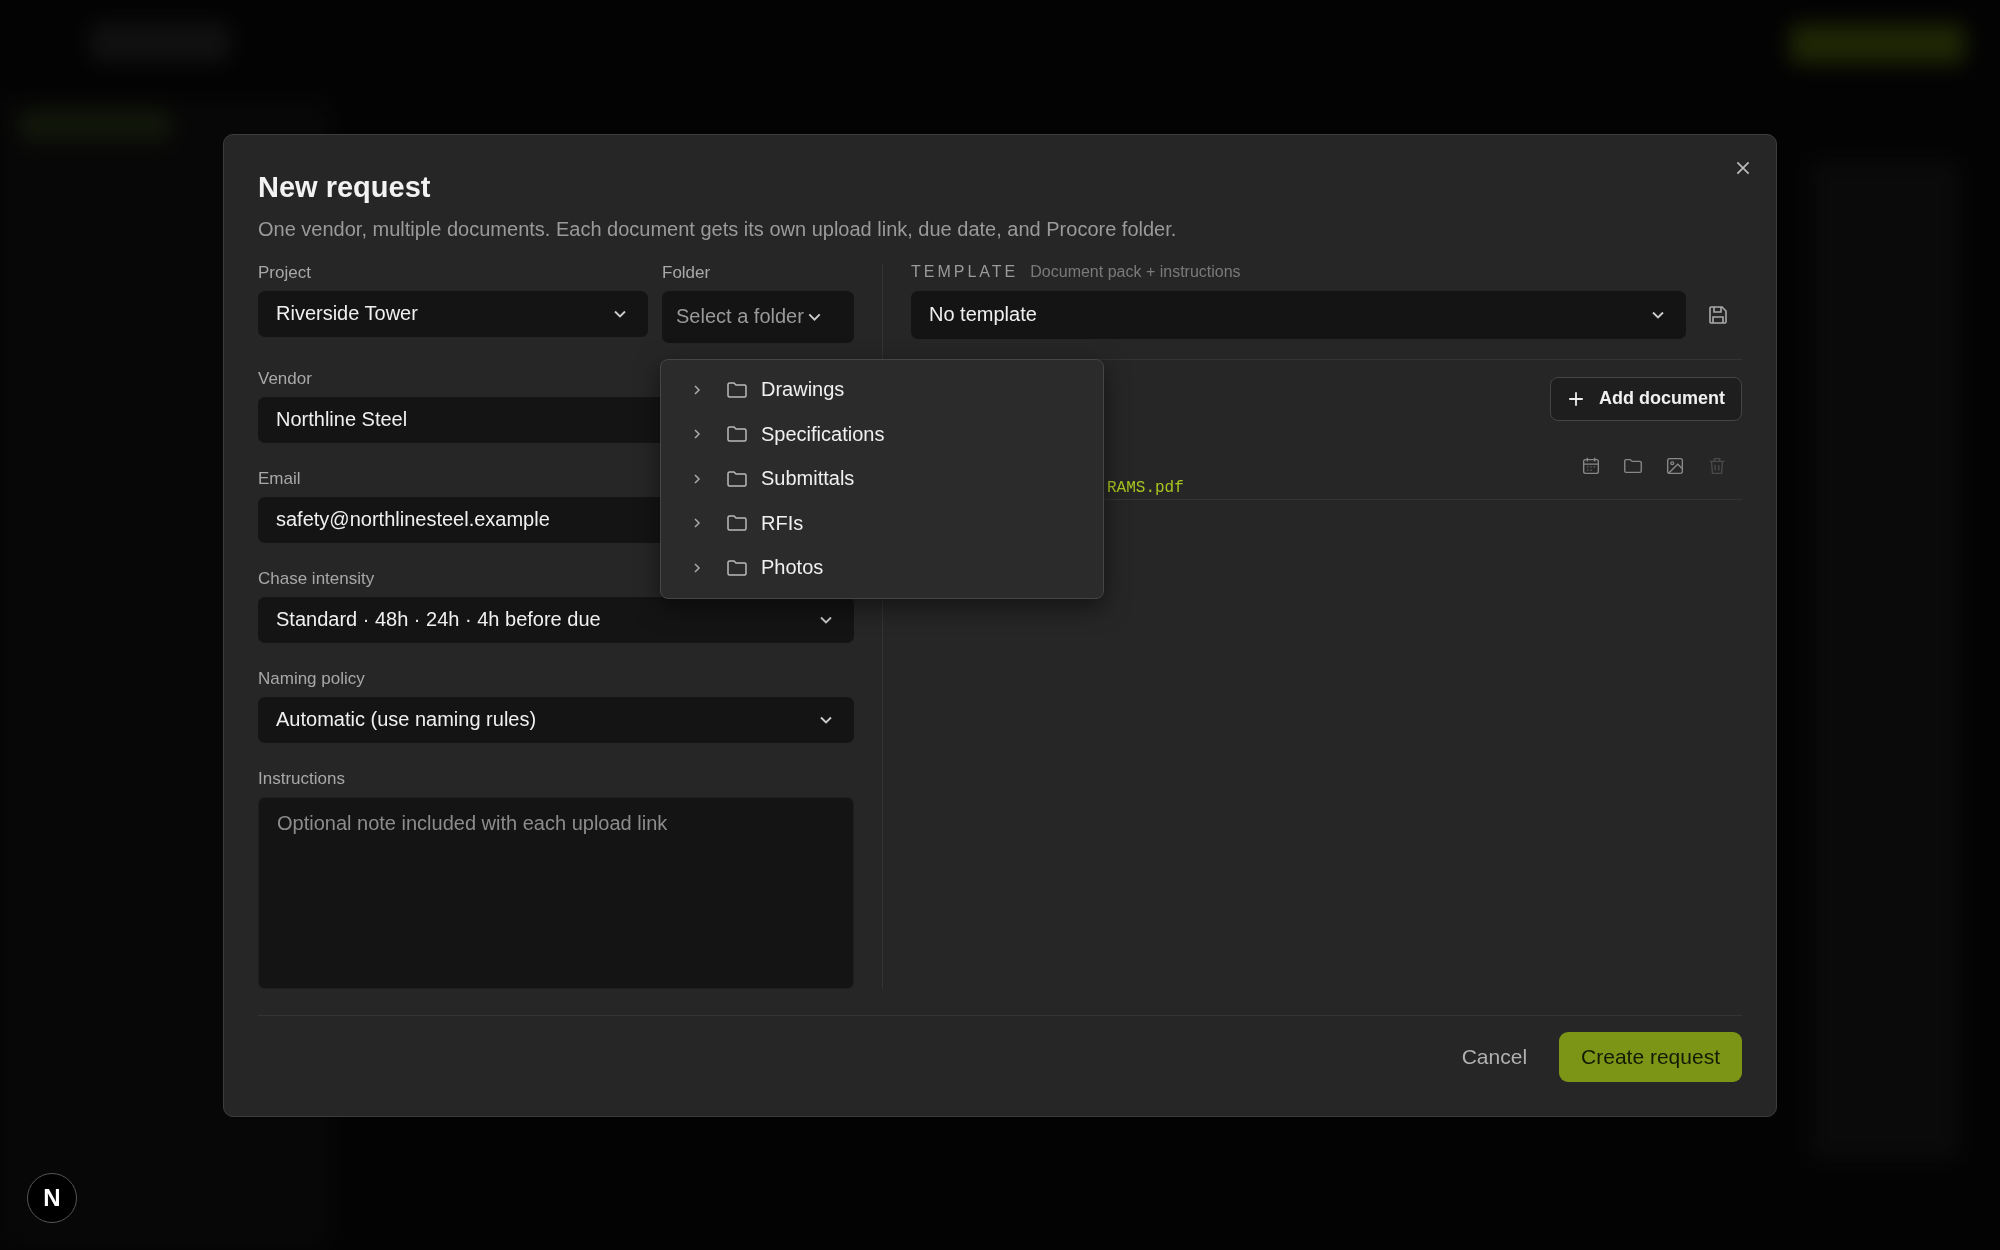  I want to click on chevron-down-icon, so click(814, 316).